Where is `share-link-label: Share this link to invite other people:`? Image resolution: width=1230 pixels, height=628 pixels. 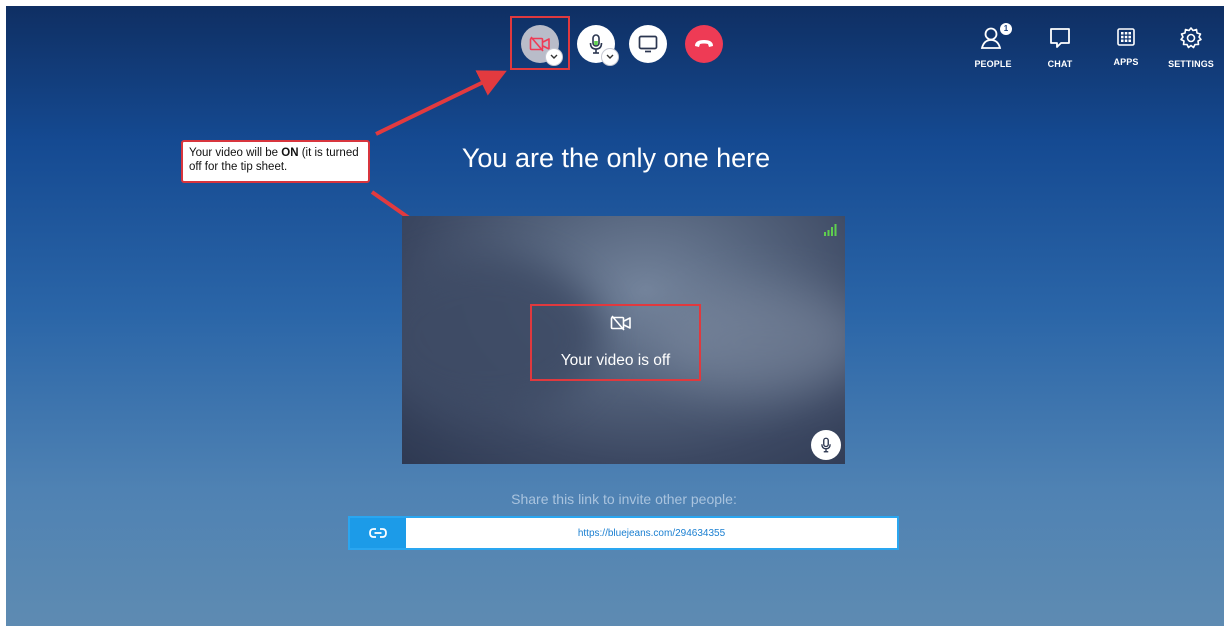 share-link-label: Share this link to invite other people: is located at coordinates (624, 499).